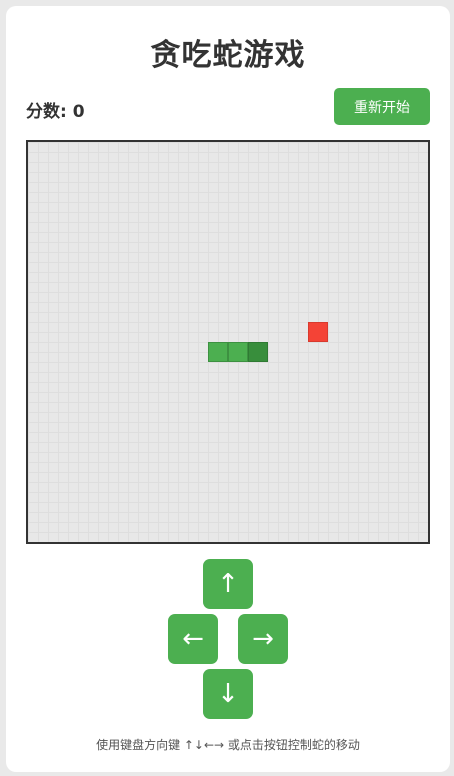  Describe the element at coordinates (228, 55) in the screenshot. I see `page-title: 贪吃蛇游戏` at that location.